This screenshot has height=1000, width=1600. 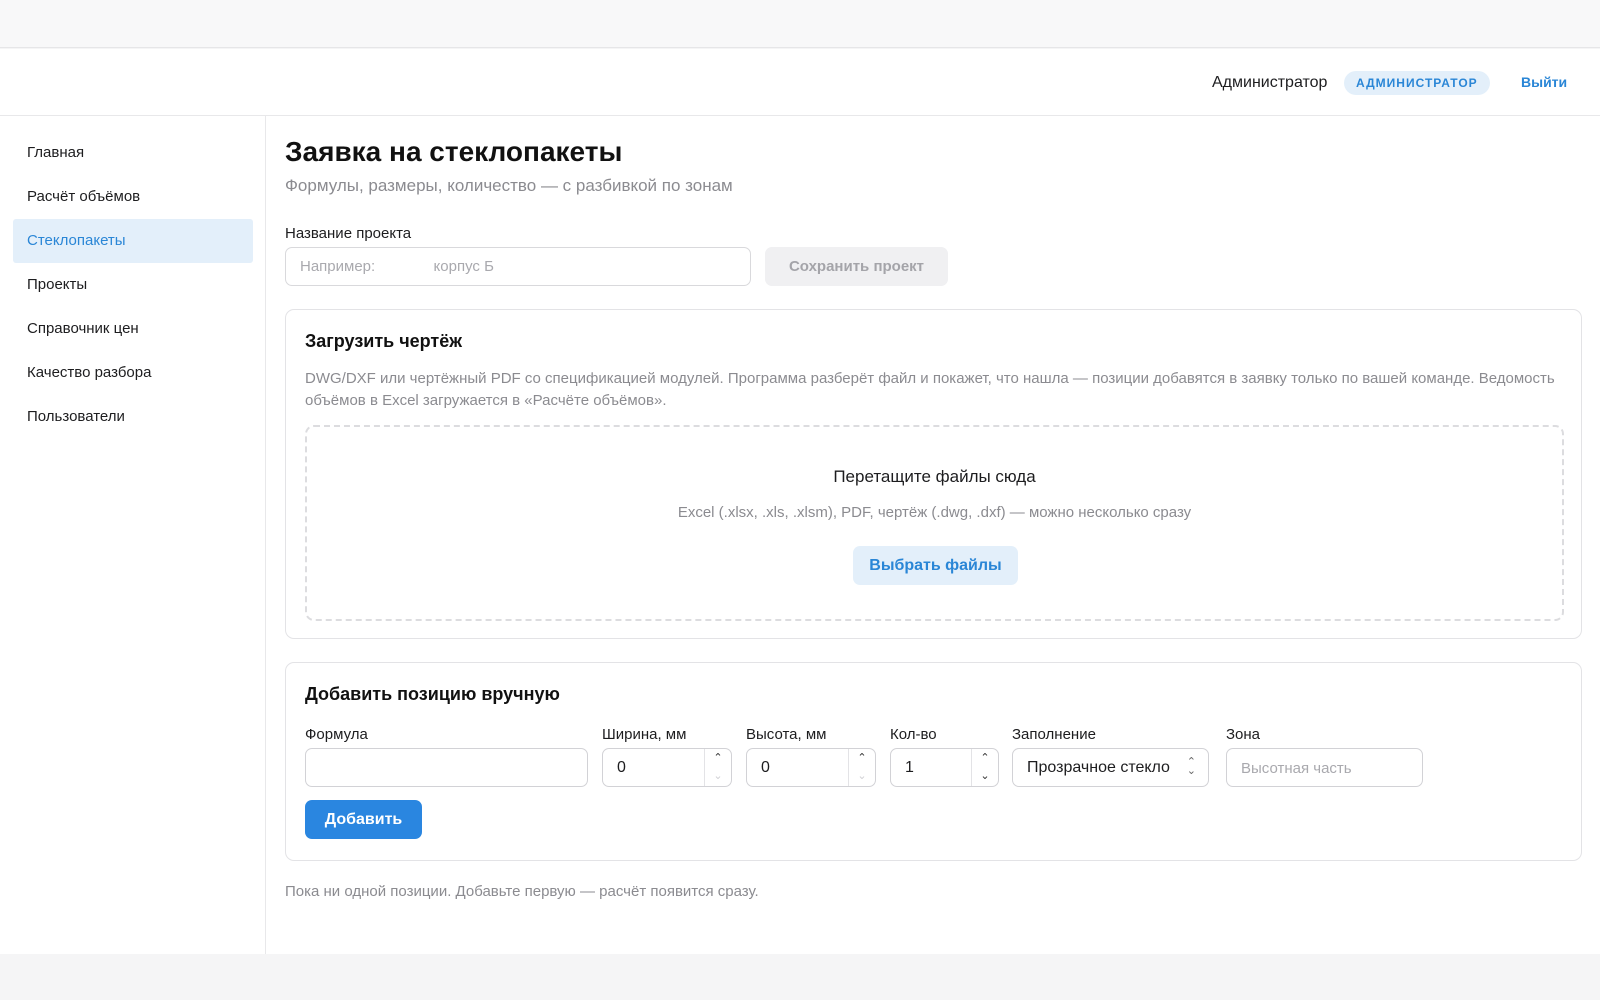 I want to click on manual-card-title: Добавить позицию вручную, so click(x=432, y=694).